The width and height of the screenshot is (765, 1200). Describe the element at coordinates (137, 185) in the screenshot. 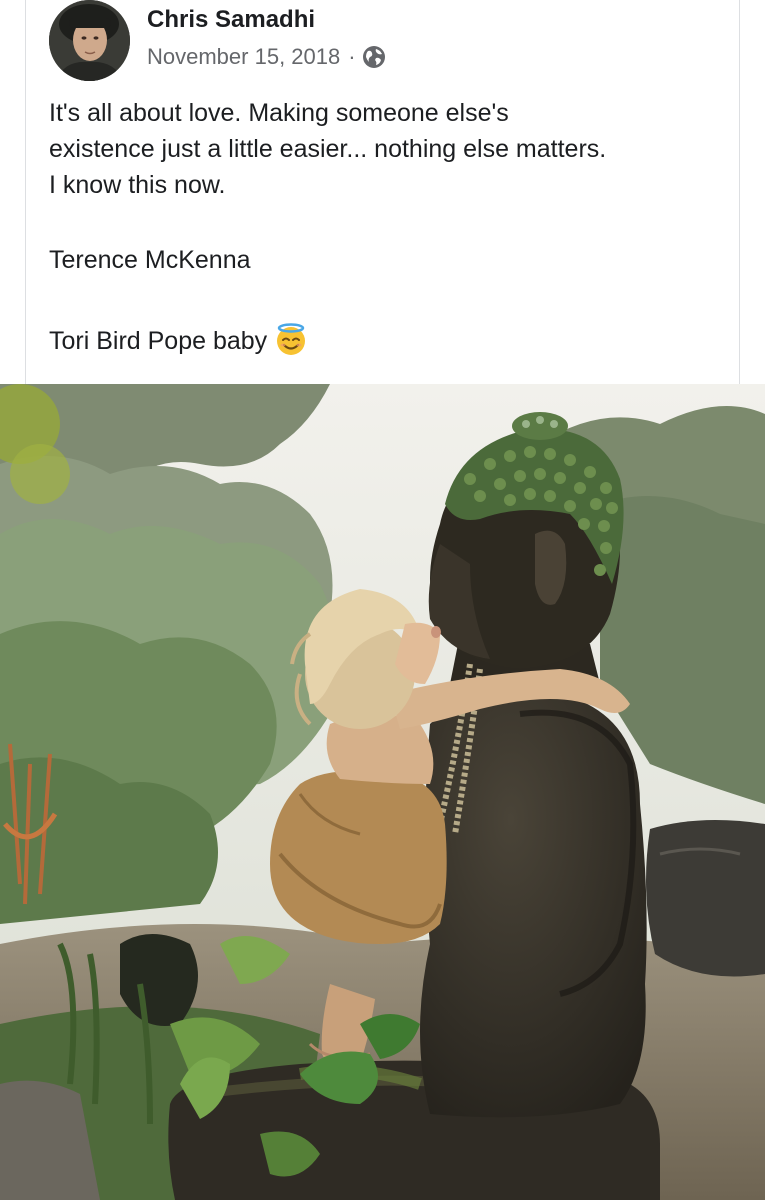

I see `post-text-line-3: I know this now.` at that location.